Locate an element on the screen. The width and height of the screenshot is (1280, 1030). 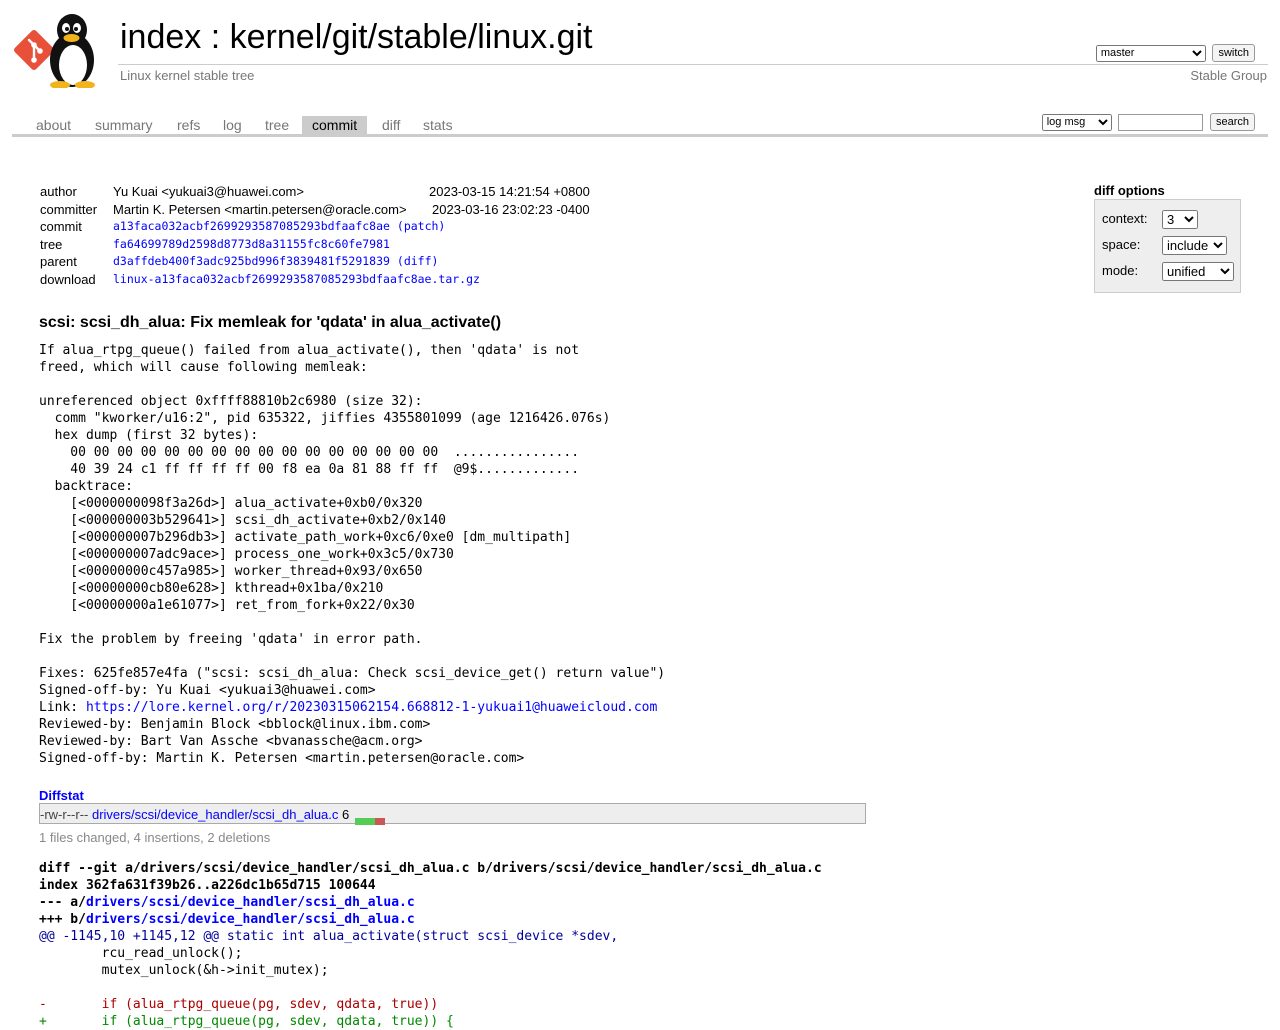
author-label: author is located at coordinates (58, 191).